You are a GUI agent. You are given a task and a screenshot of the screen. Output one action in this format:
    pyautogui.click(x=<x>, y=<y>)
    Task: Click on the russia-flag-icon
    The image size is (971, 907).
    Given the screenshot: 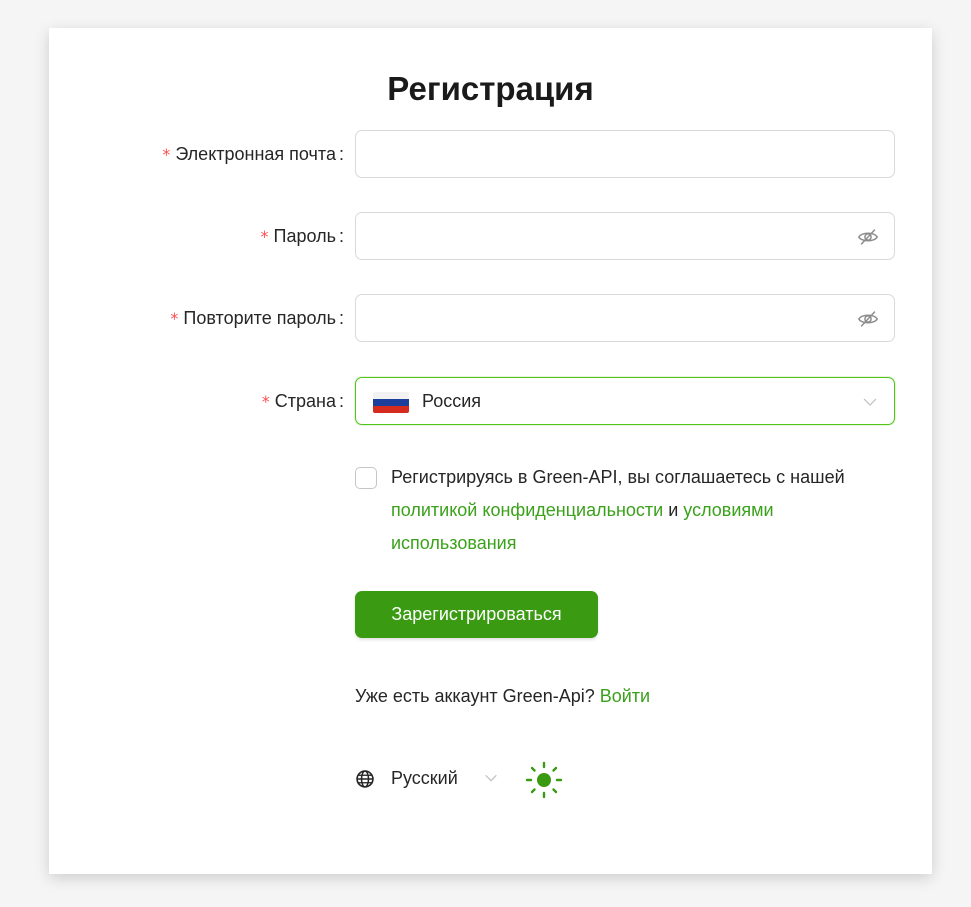 What is the action you would take?
    pyautogui.click(x=391, y=402)
    